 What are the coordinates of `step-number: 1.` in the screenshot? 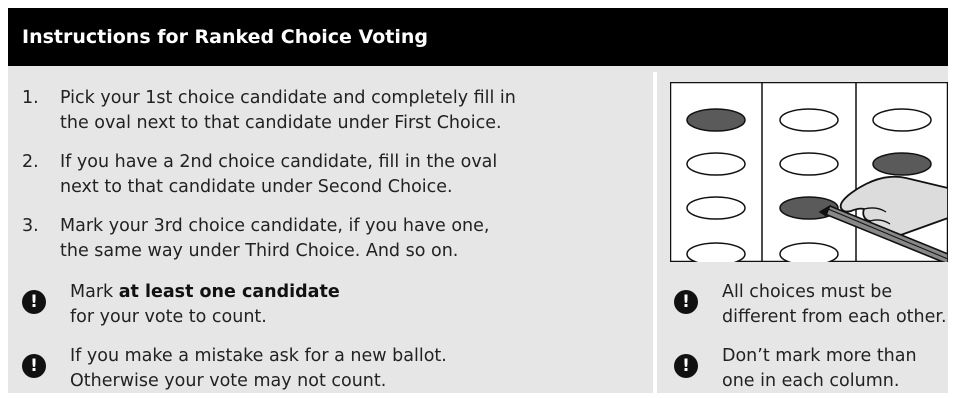 It's located at (30, 98).